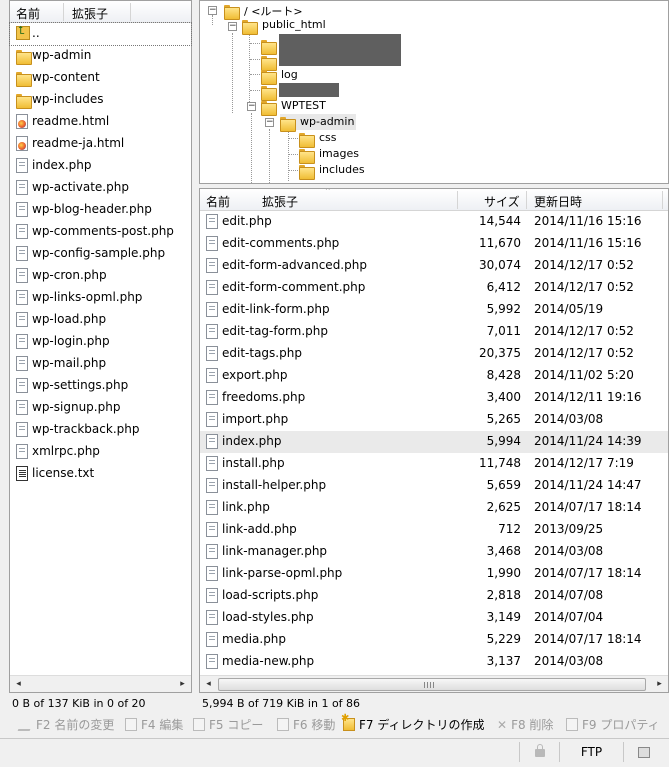 This screenshot has width=669, height=767. I want to click on right-list-row: install.php 11,748 2014/12/17 7:19, so click(434, 464).